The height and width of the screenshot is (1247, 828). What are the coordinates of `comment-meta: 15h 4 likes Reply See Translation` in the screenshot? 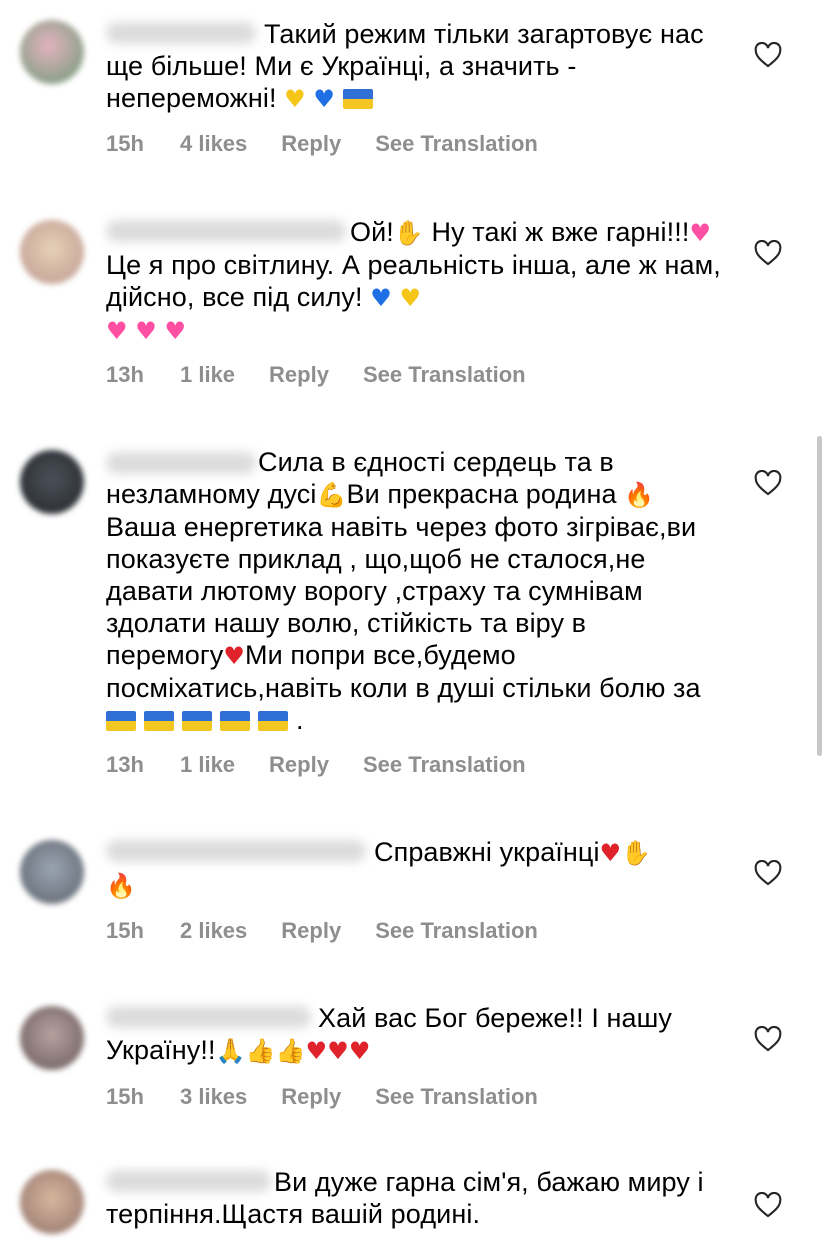 It's located at (322, 144).